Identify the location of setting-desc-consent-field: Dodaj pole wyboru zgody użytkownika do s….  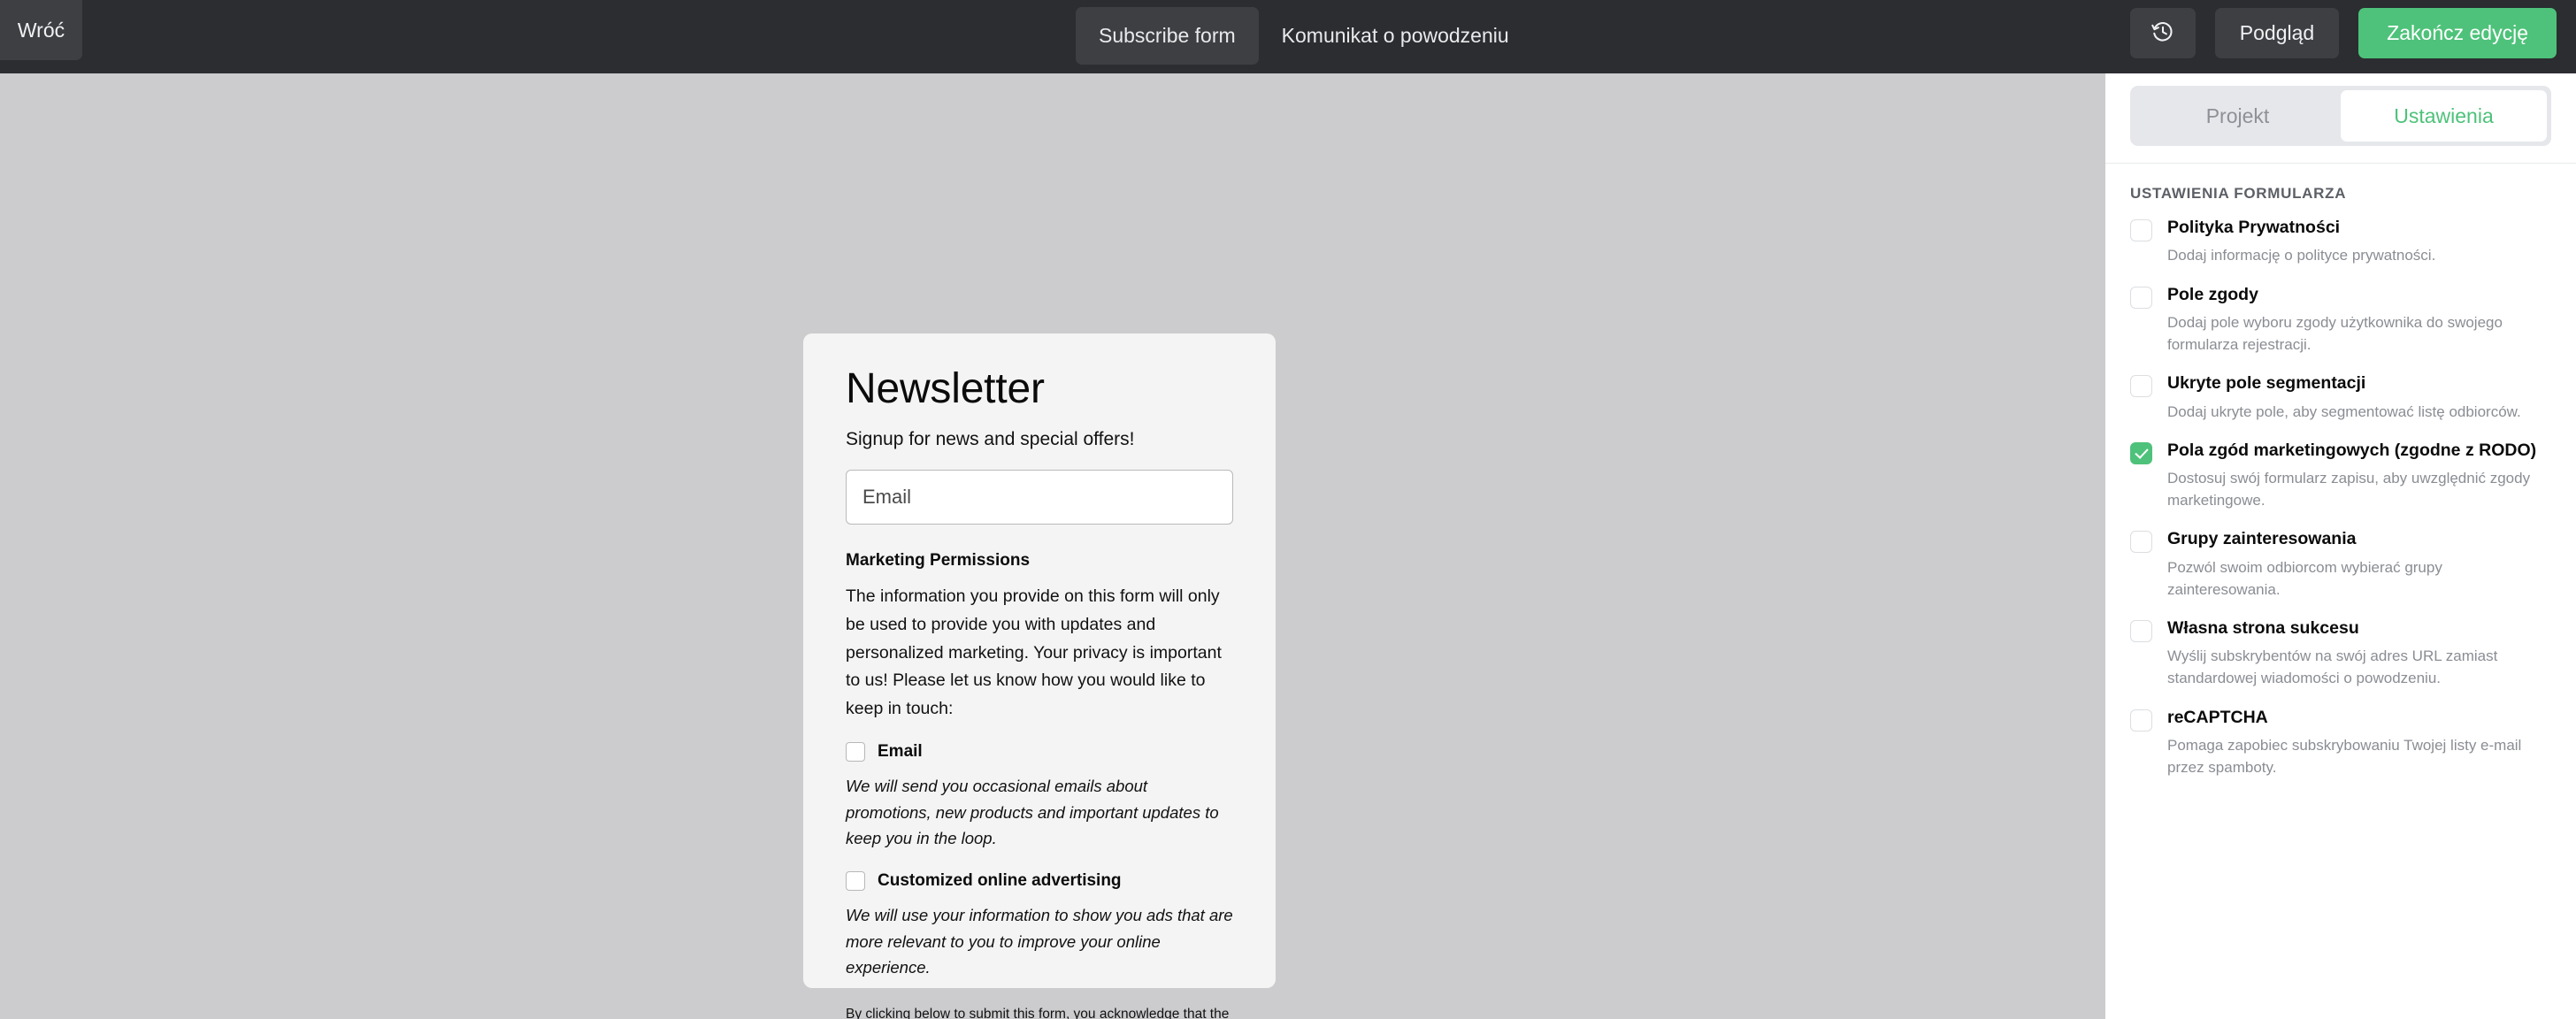
(2335, 333).